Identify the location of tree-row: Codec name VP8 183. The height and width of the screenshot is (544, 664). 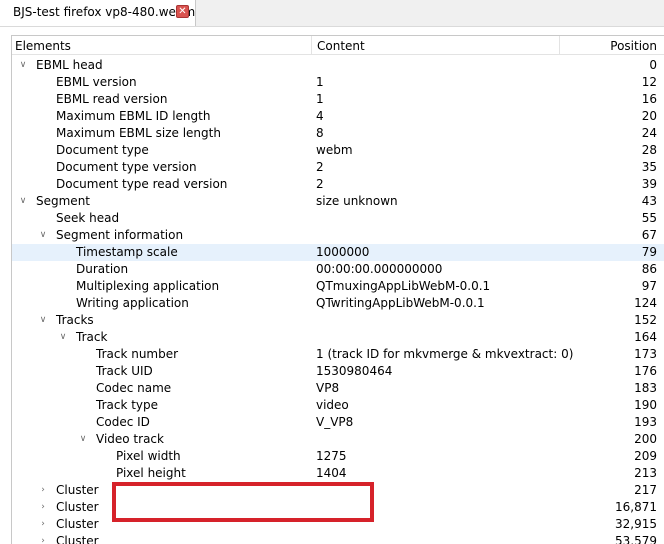
(338, 388).